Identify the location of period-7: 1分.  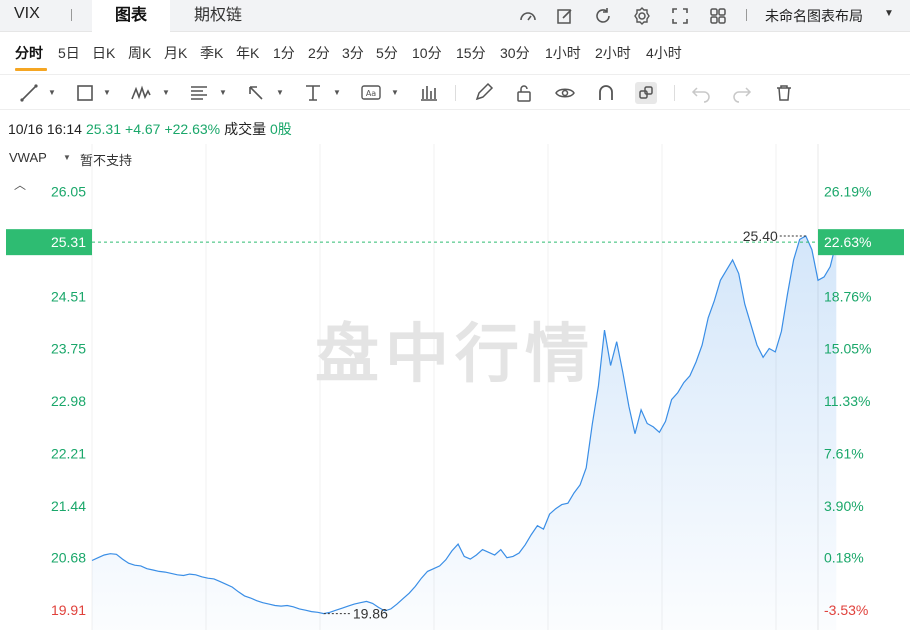
(284, 53).